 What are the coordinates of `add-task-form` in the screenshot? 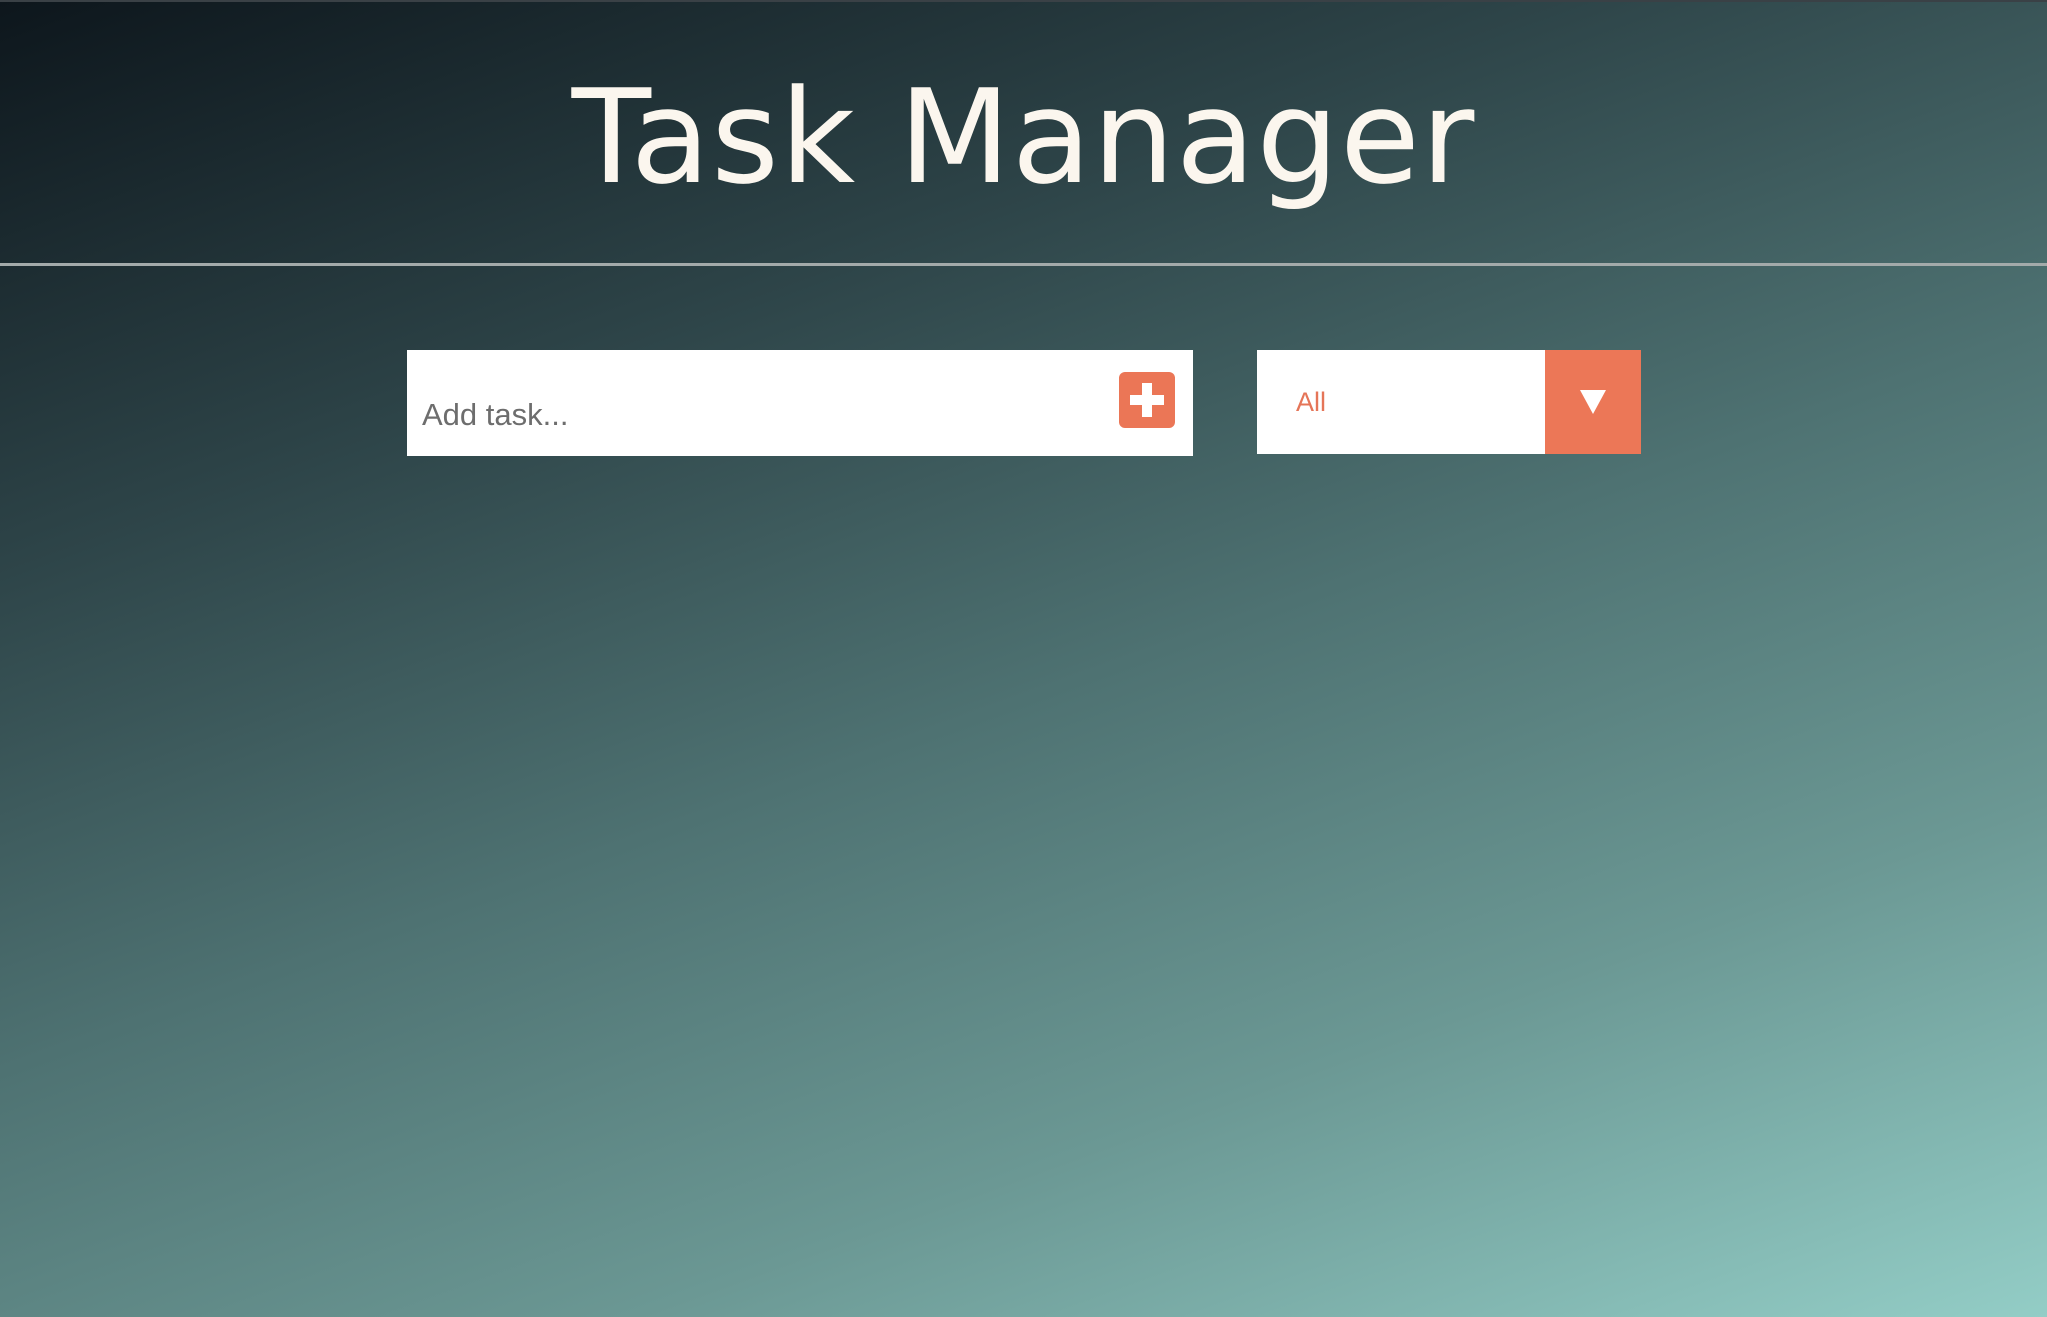 It's located at (800, 403).